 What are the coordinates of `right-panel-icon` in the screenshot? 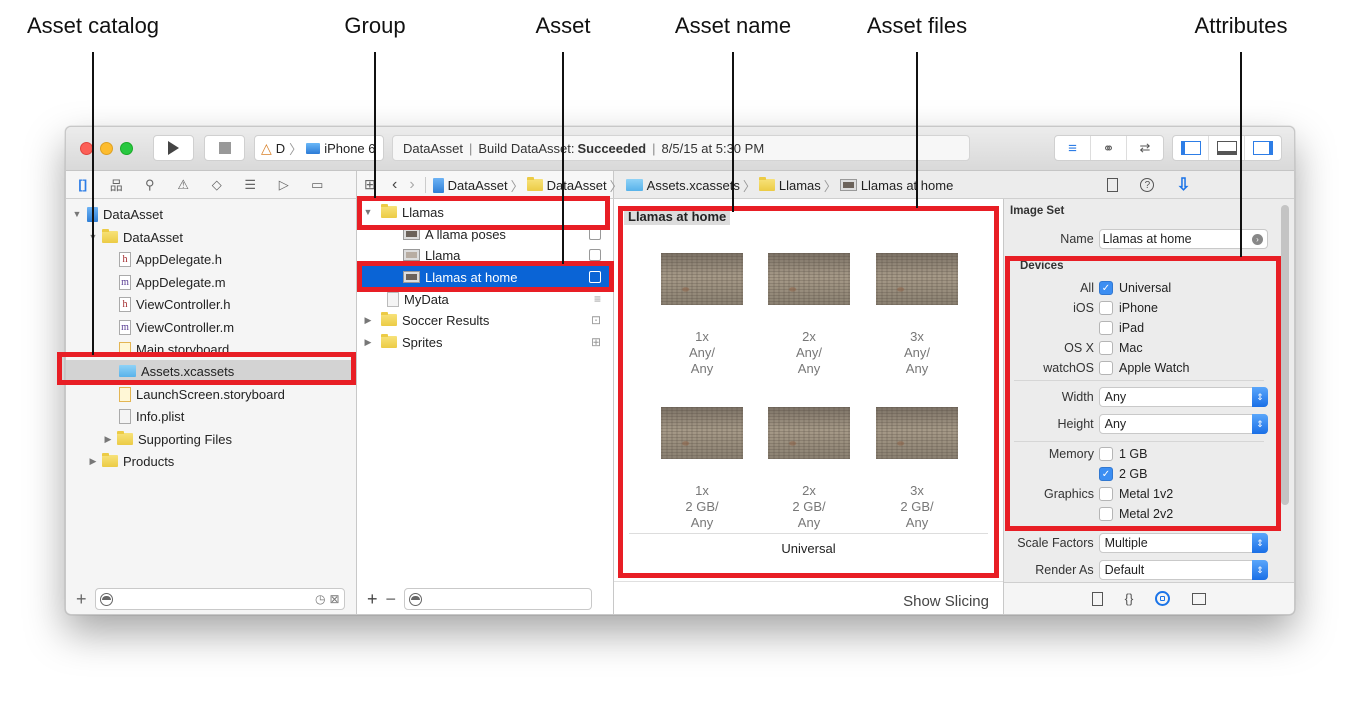 It's located at (1263, 148).